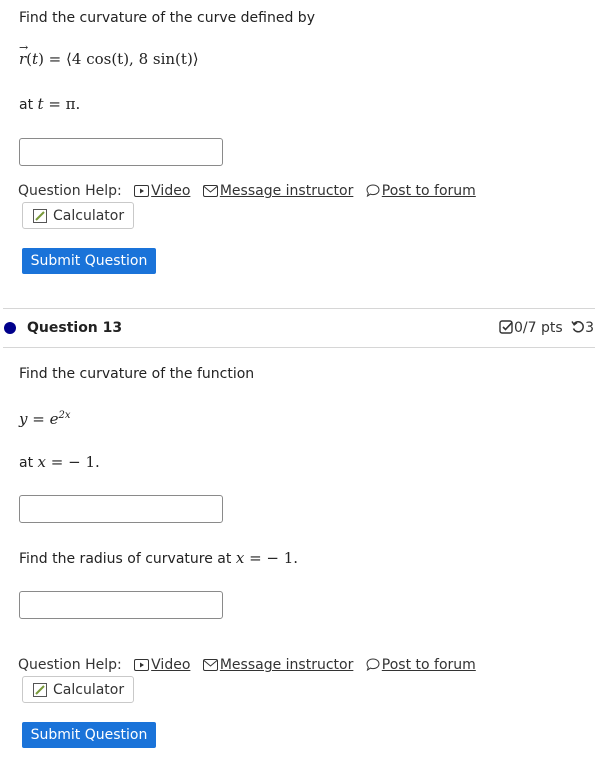 This screenshot has width=595, height=767. Describe the element at coordinates (506, 327) in the screenshot. I see `checkbox-icon` at that location.